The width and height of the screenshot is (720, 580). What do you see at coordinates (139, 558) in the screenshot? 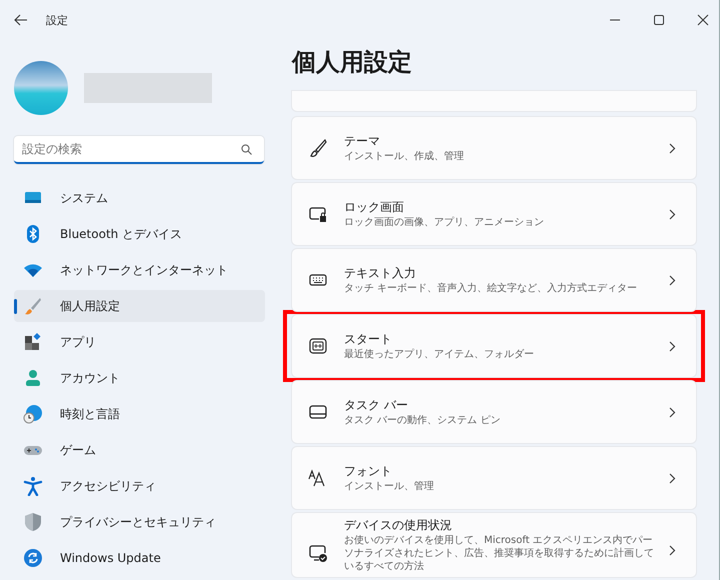
I see `sidebar-item: Windows Update` at bounding box center [139, 558].